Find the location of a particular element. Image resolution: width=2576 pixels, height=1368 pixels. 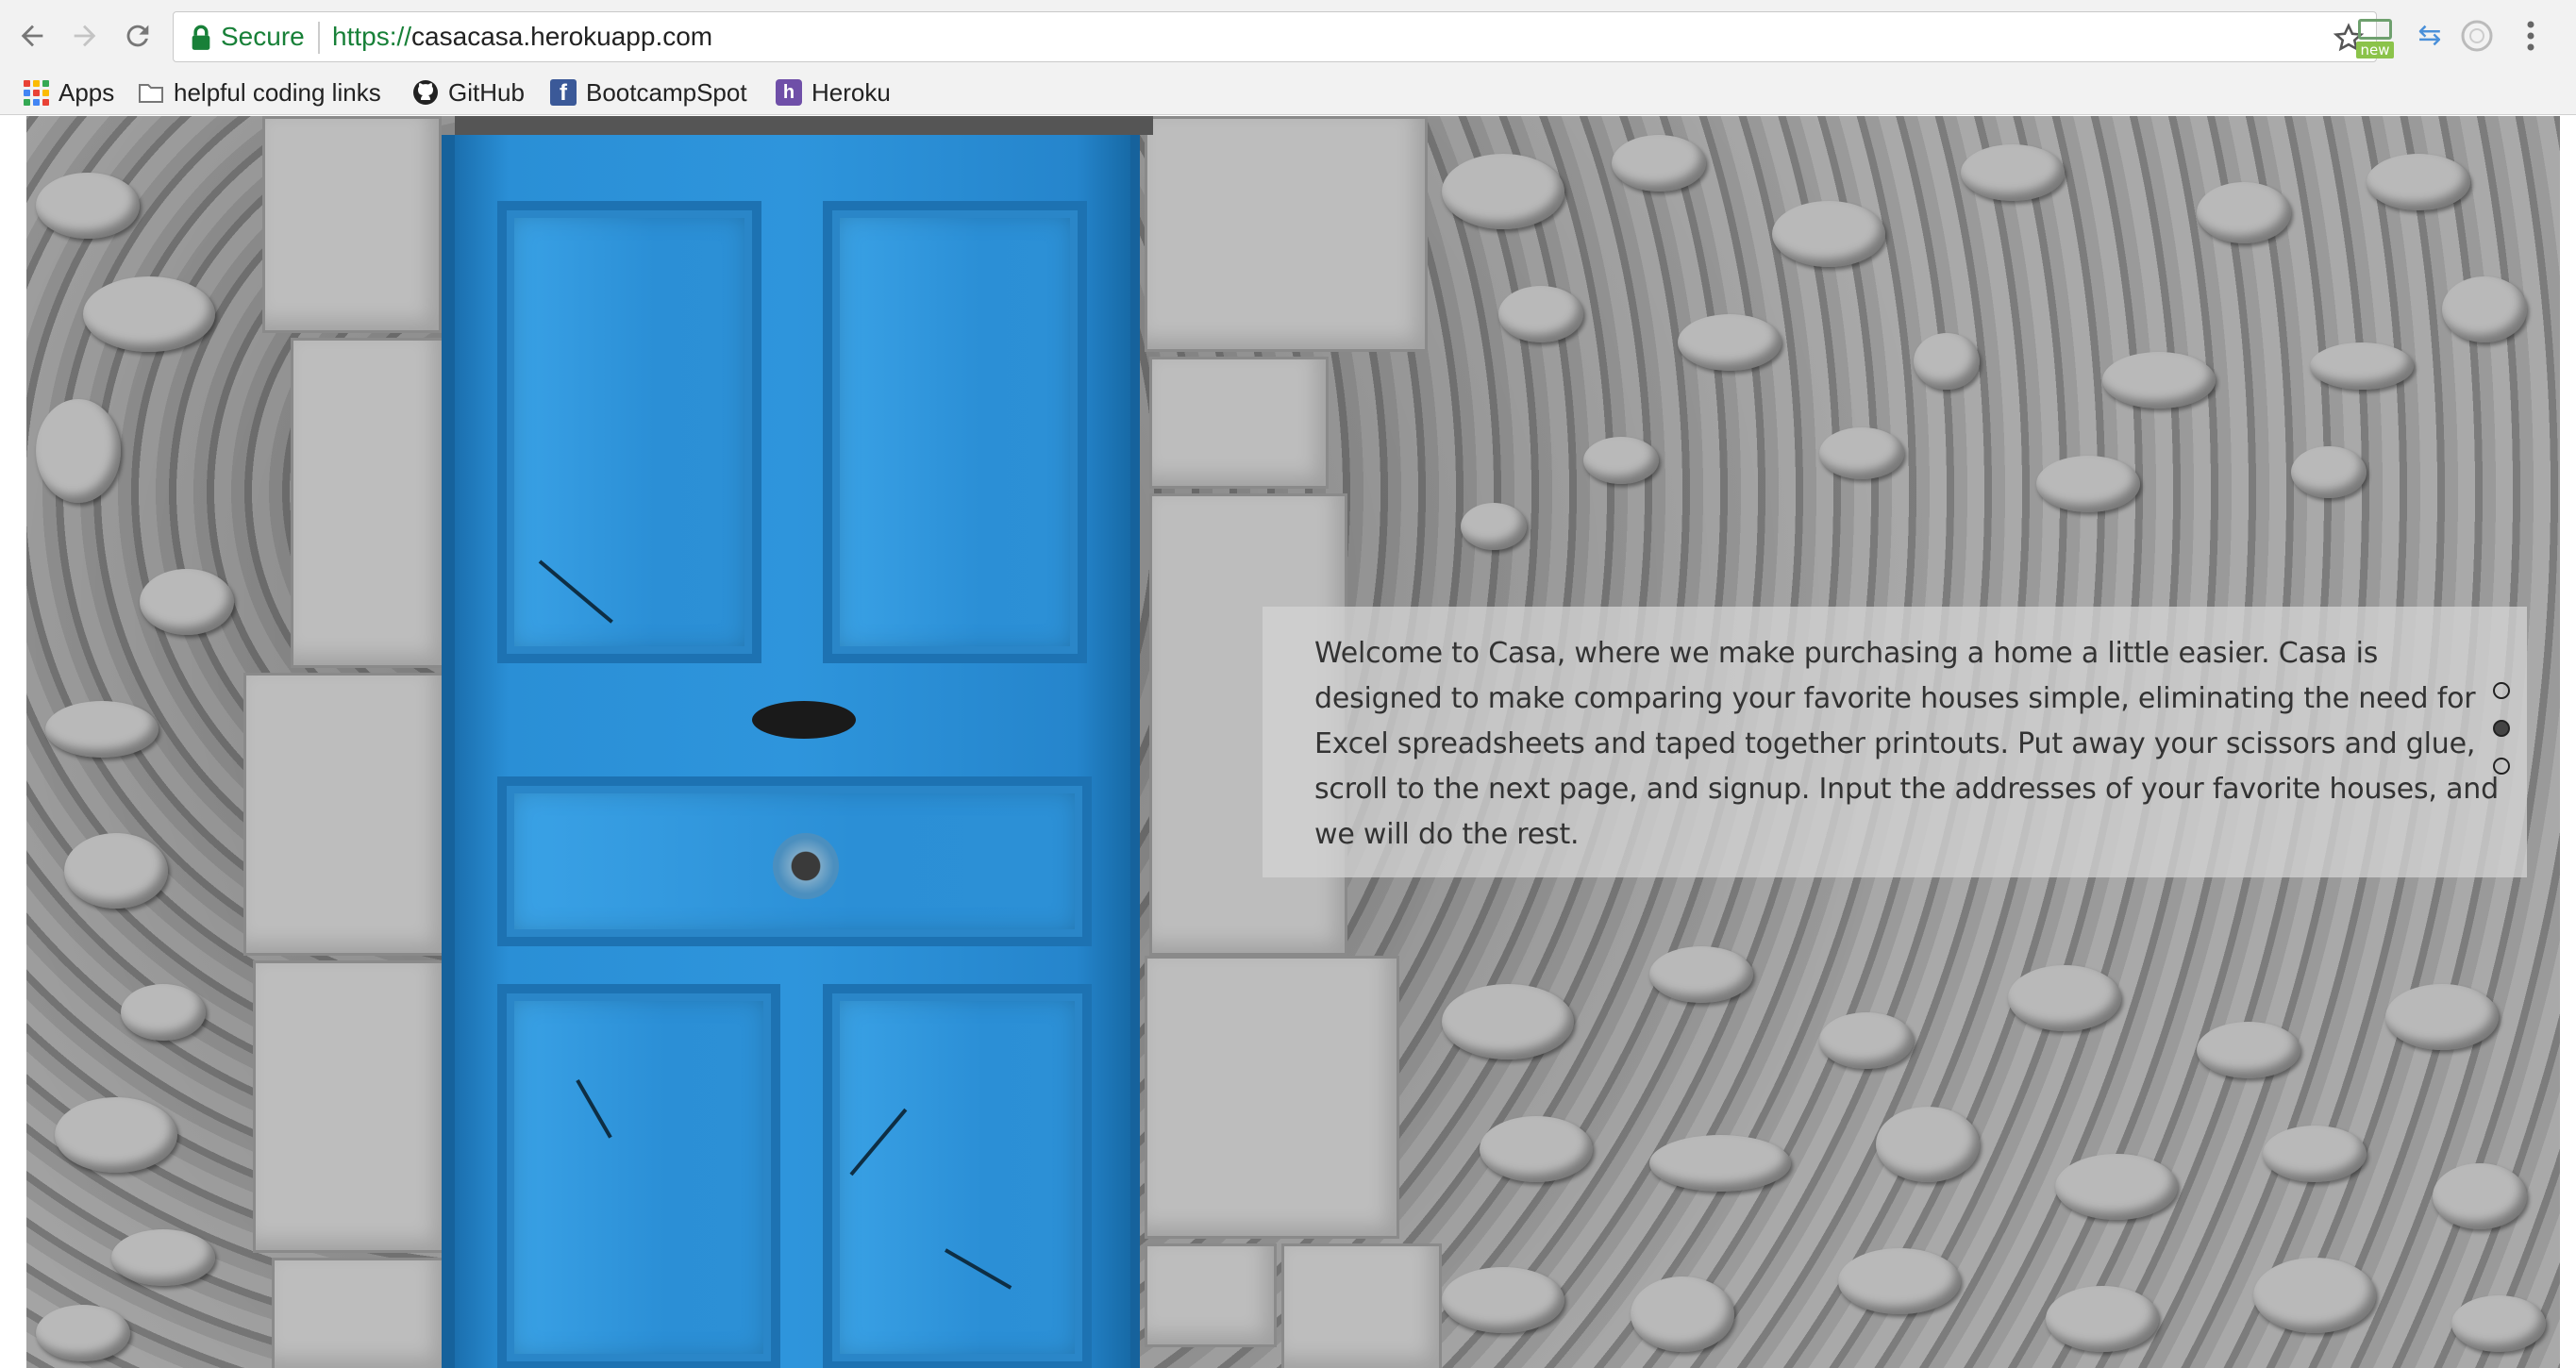

url-host: casacasa.herokuapp.com is located at coordinates (562, 36).